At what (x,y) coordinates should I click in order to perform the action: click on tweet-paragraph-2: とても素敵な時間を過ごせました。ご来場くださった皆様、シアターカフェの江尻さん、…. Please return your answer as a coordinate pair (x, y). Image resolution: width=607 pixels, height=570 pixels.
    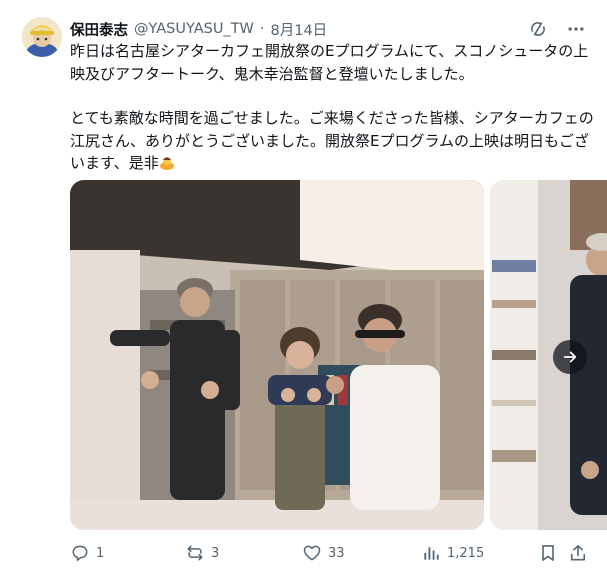
    Looking at the image, I should click on (332, 141).